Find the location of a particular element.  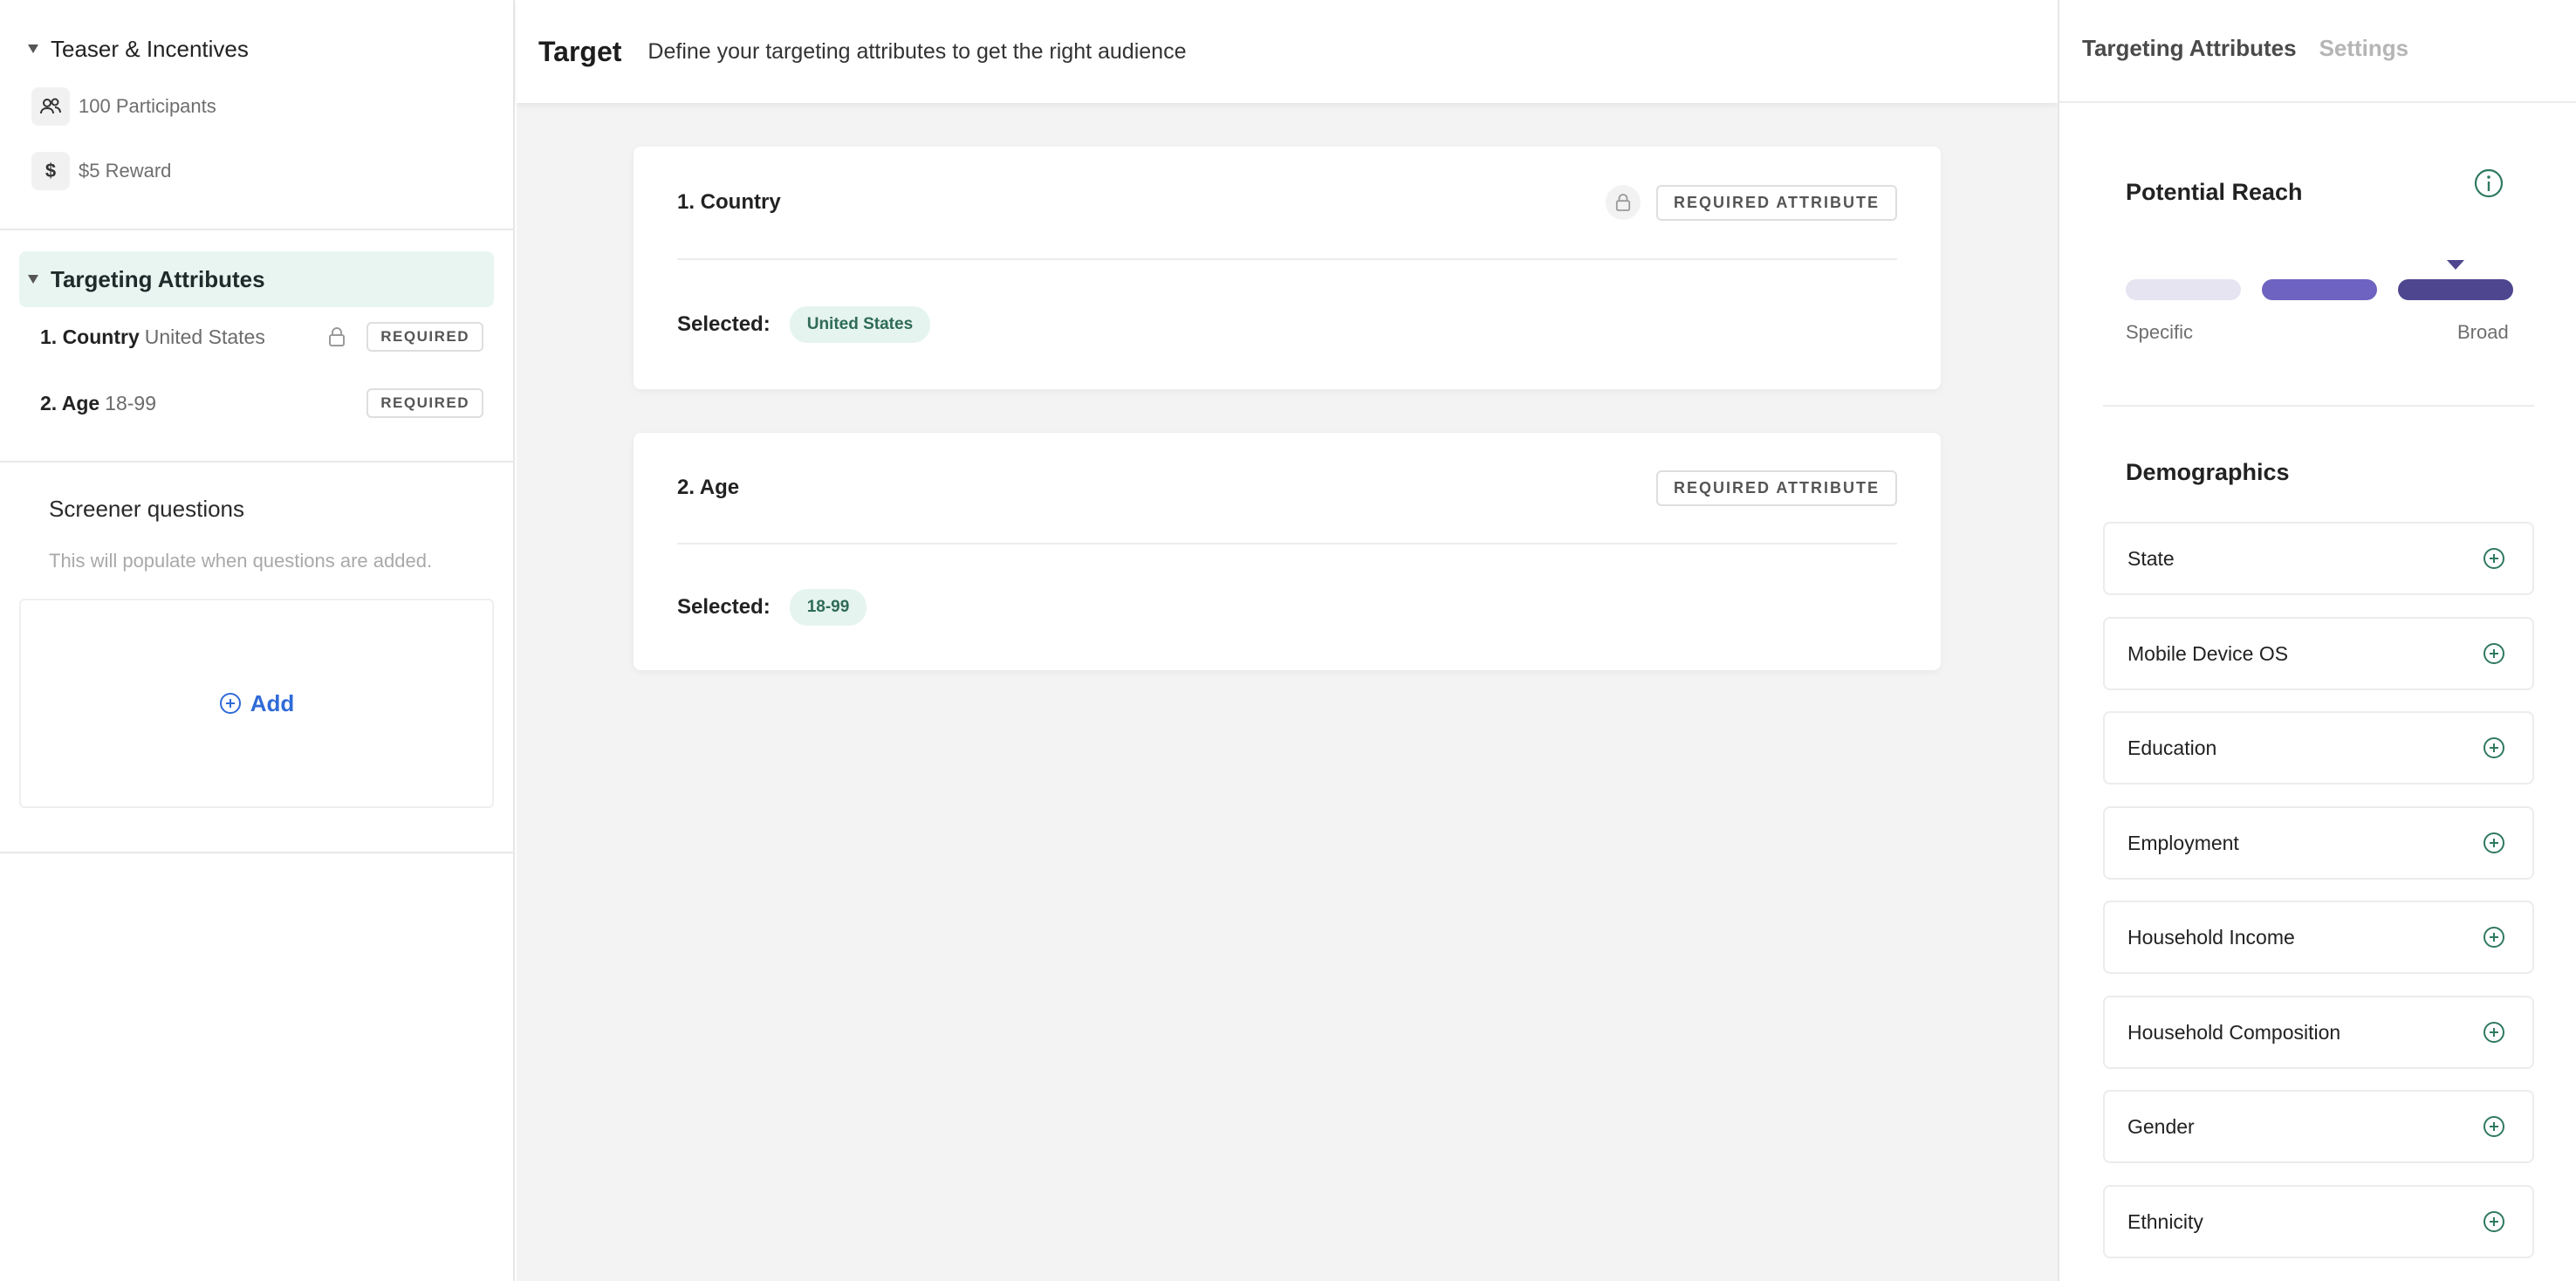

demographic-item: Household Income is located at coordinates (2319, 937).